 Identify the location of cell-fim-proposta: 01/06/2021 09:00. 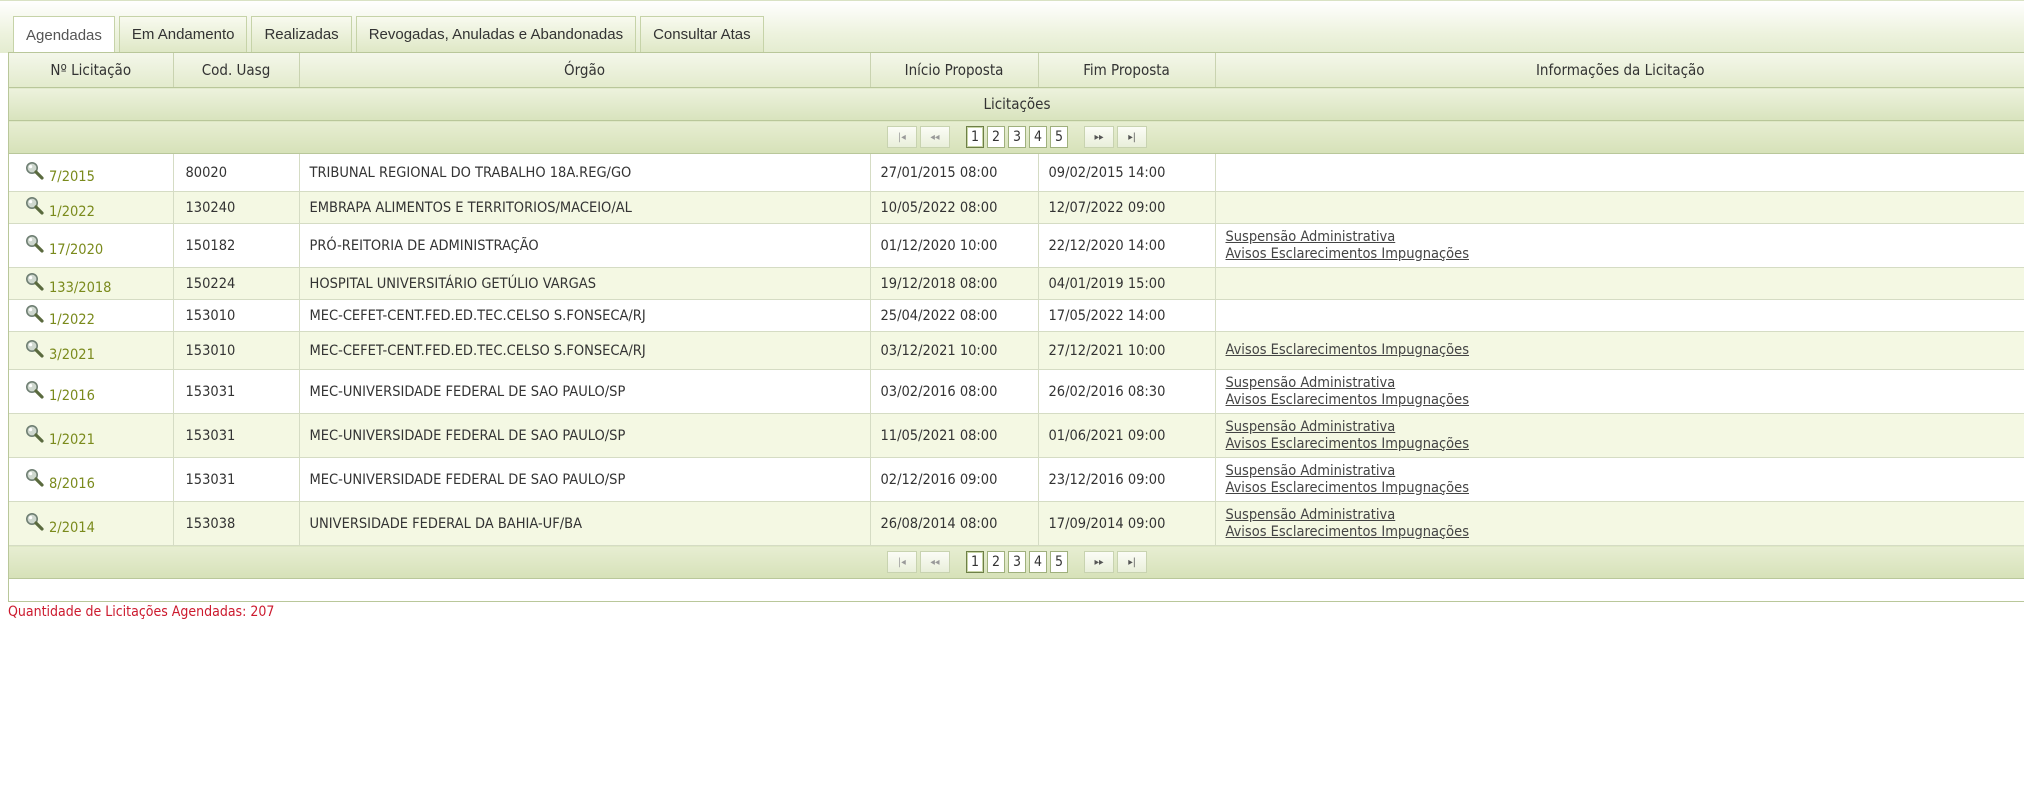
(1127, 435).